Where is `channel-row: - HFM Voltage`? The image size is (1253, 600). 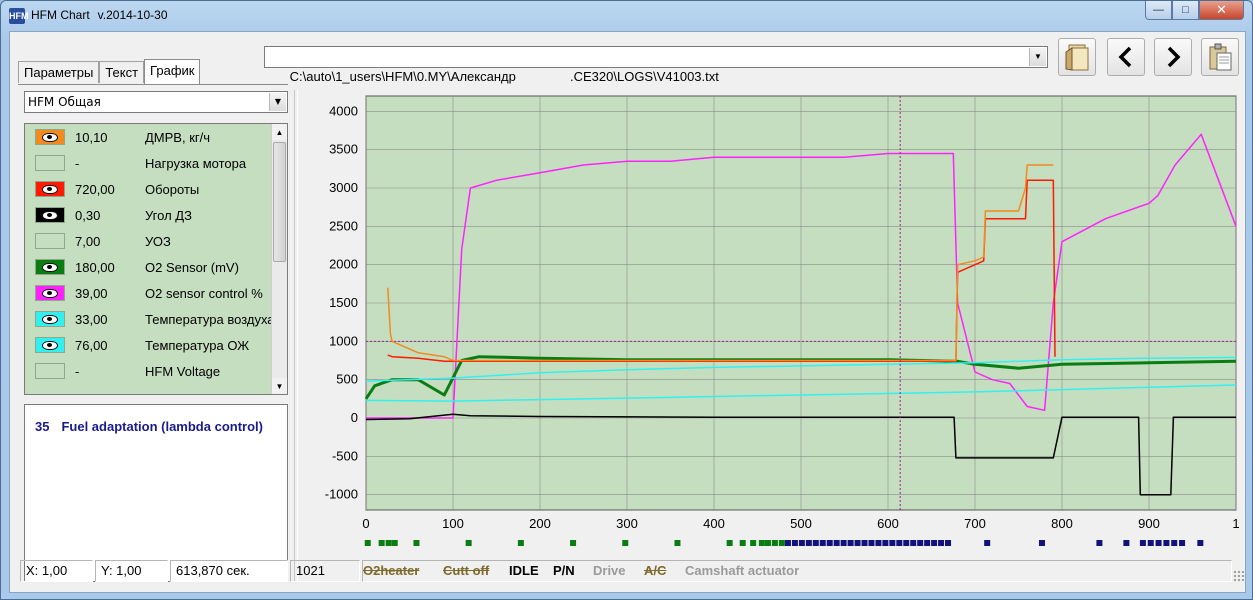 channel-row: - HFM Voltage is located at coordinates (149, 371).